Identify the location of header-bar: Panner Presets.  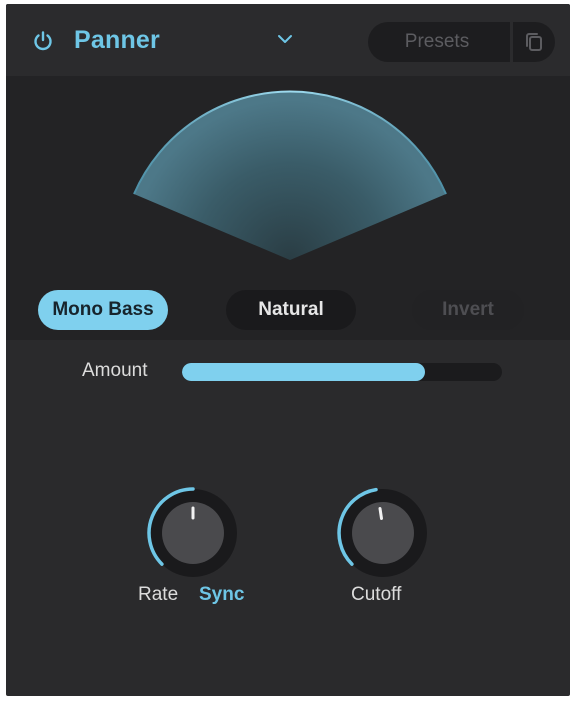
(288, 40).